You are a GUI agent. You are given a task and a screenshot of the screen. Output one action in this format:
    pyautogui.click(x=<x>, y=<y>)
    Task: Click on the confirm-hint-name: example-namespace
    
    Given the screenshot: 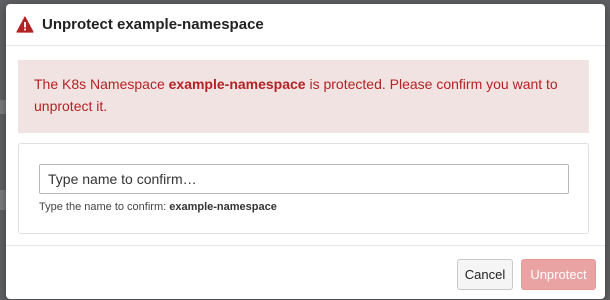 What is the action you would take?
    pyautogui.click(x=223, y=207)
    